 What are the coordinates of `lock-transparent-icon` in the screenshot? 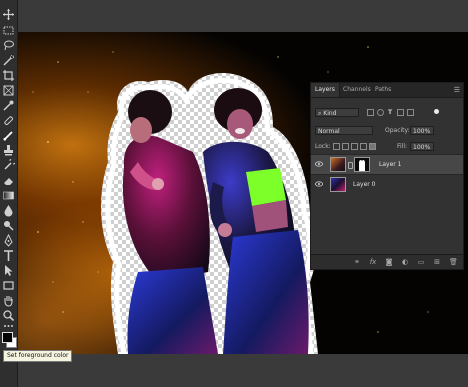 It's located at (336, 146).